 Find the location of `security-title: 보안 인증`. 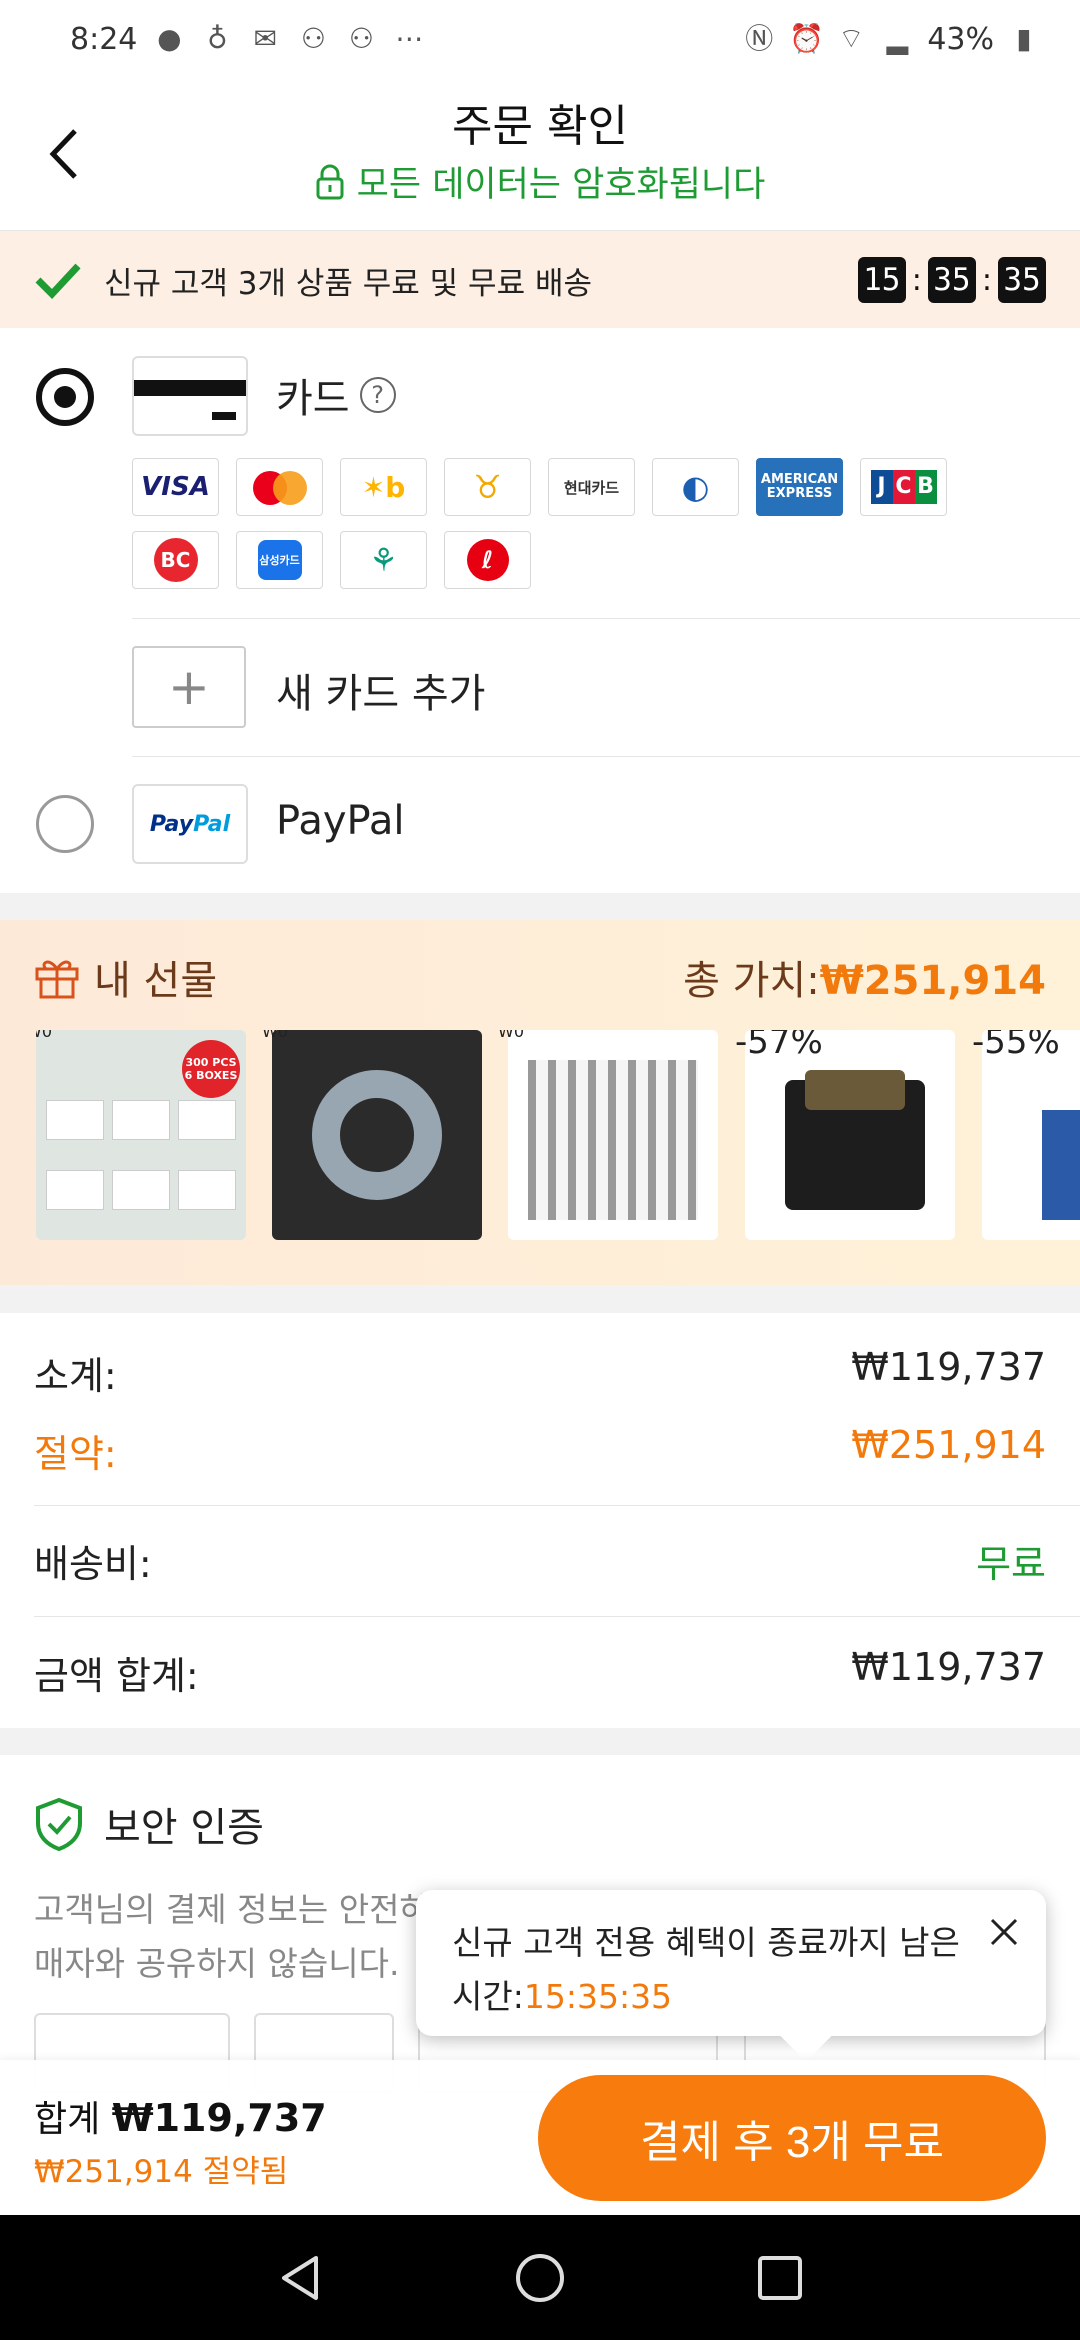

security-title: 보안 인증 is located at coordinates (149, 1824).